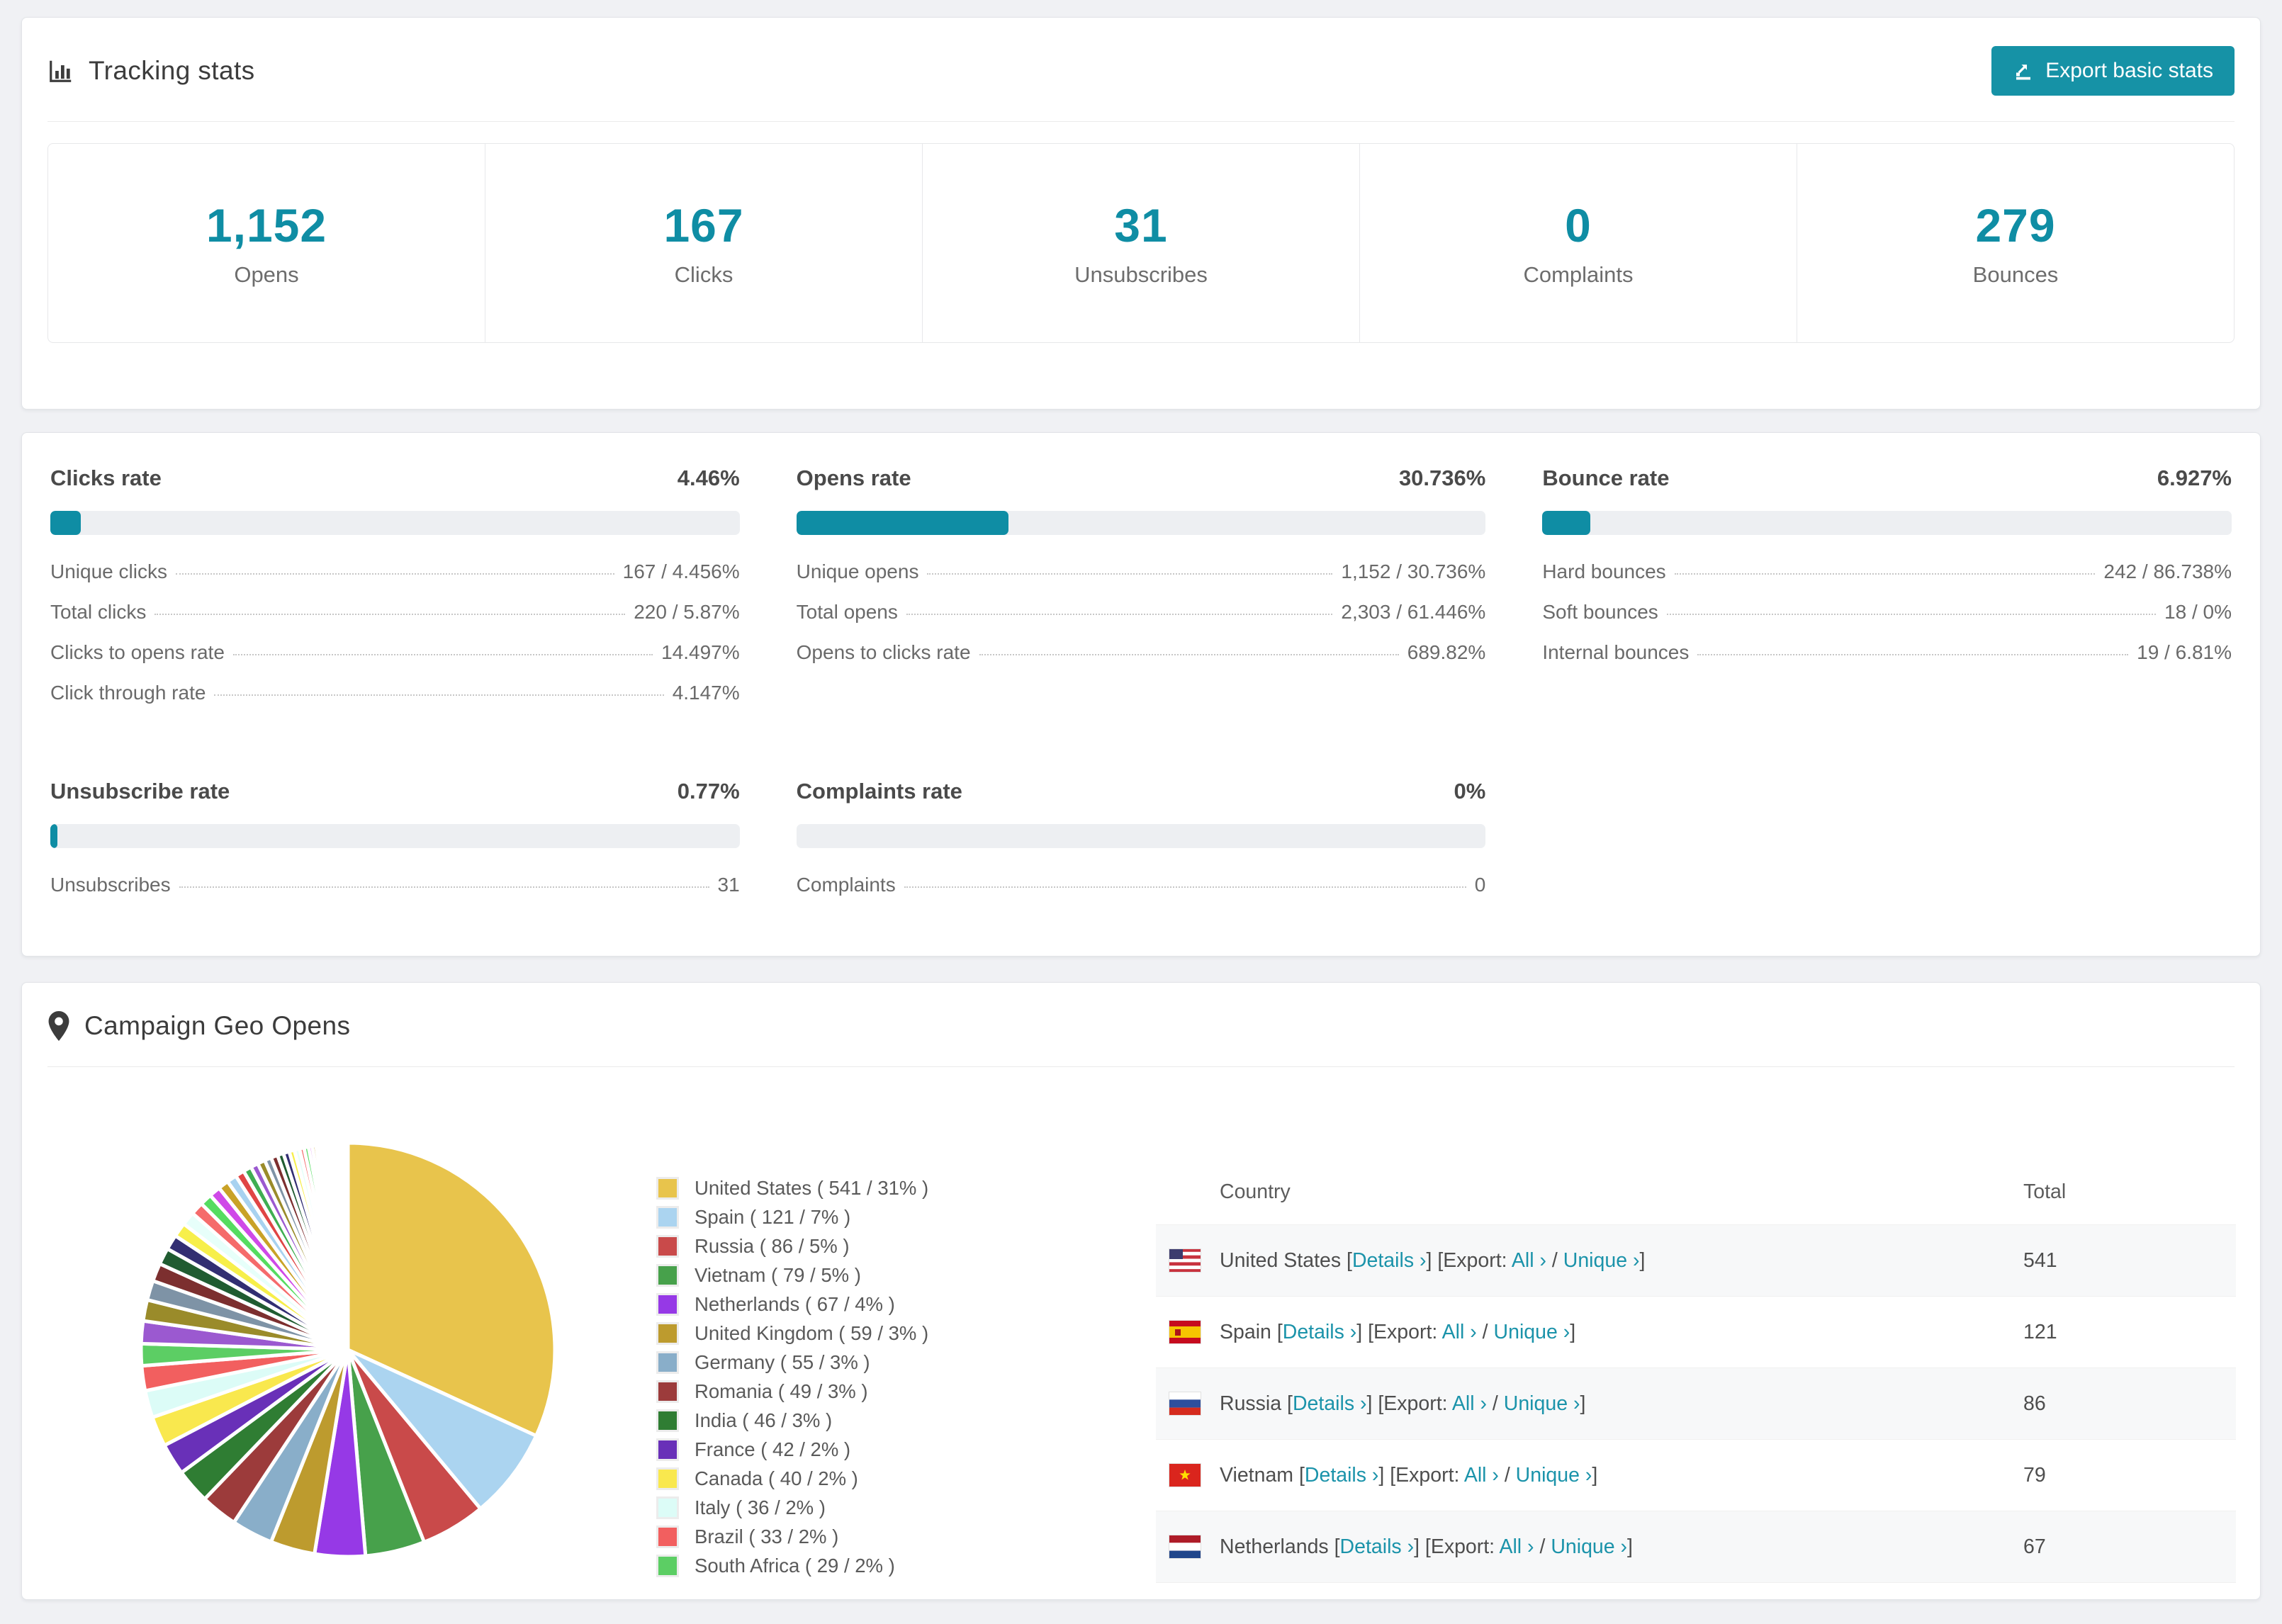  Describe the element at coordinates (795, 1303) in the screenshot. I see `legend-label: Netherlands ( 67 / 4% )` at that location.